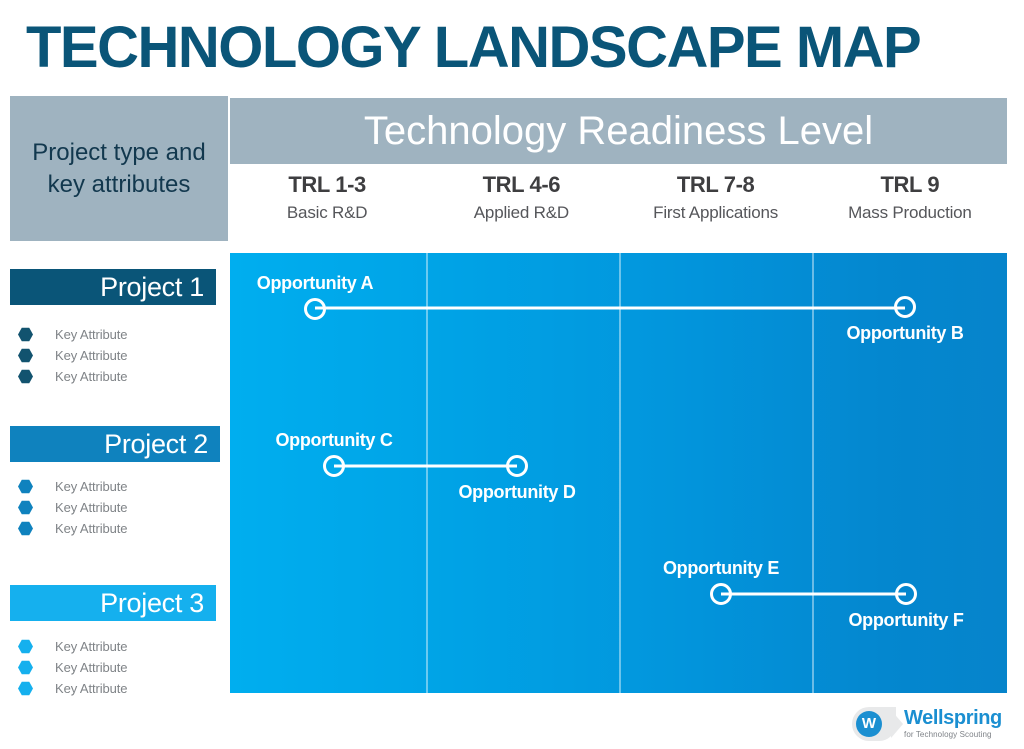 The image size is (1024, 749). I want to click on trl-column-header-4: TRL 9 Mass Production, so click(910, 203).